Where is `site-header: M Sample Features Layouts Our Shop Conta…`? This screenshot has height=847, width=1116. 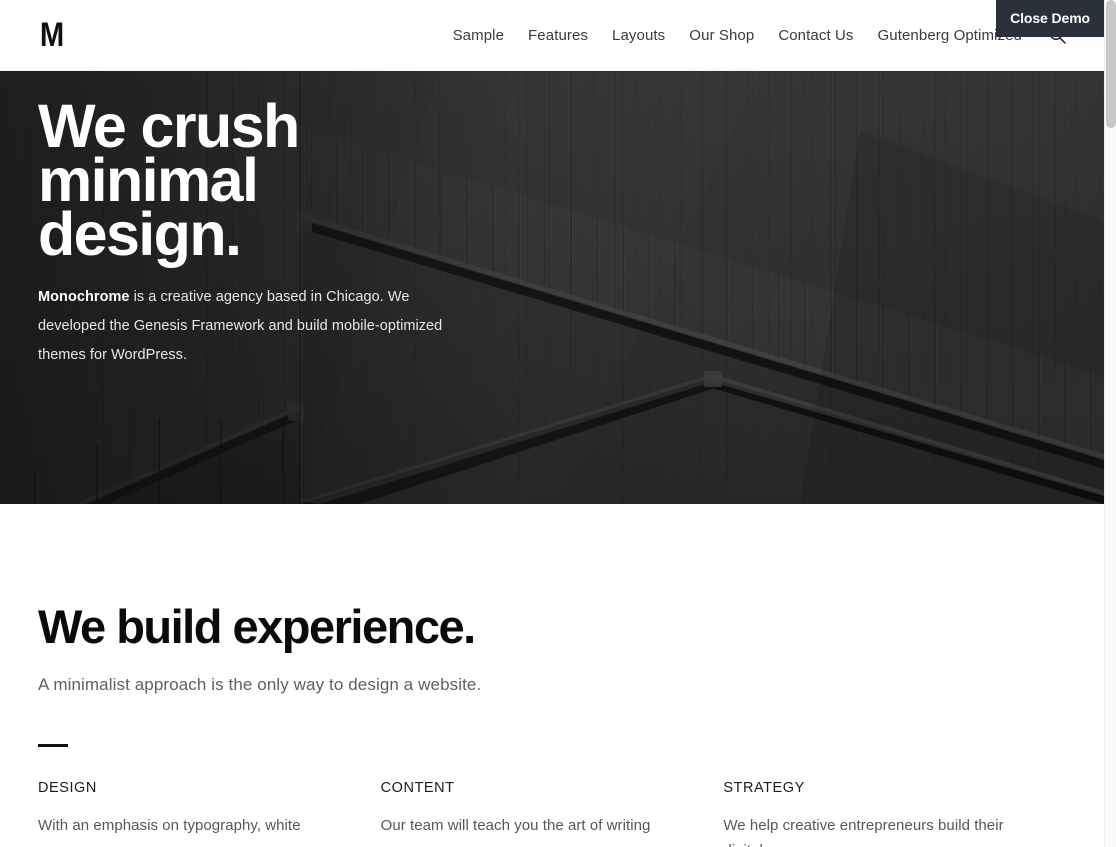 site-header: M Sample Features Layouts Our Shop Conta… is located at coordinates (552, 35).